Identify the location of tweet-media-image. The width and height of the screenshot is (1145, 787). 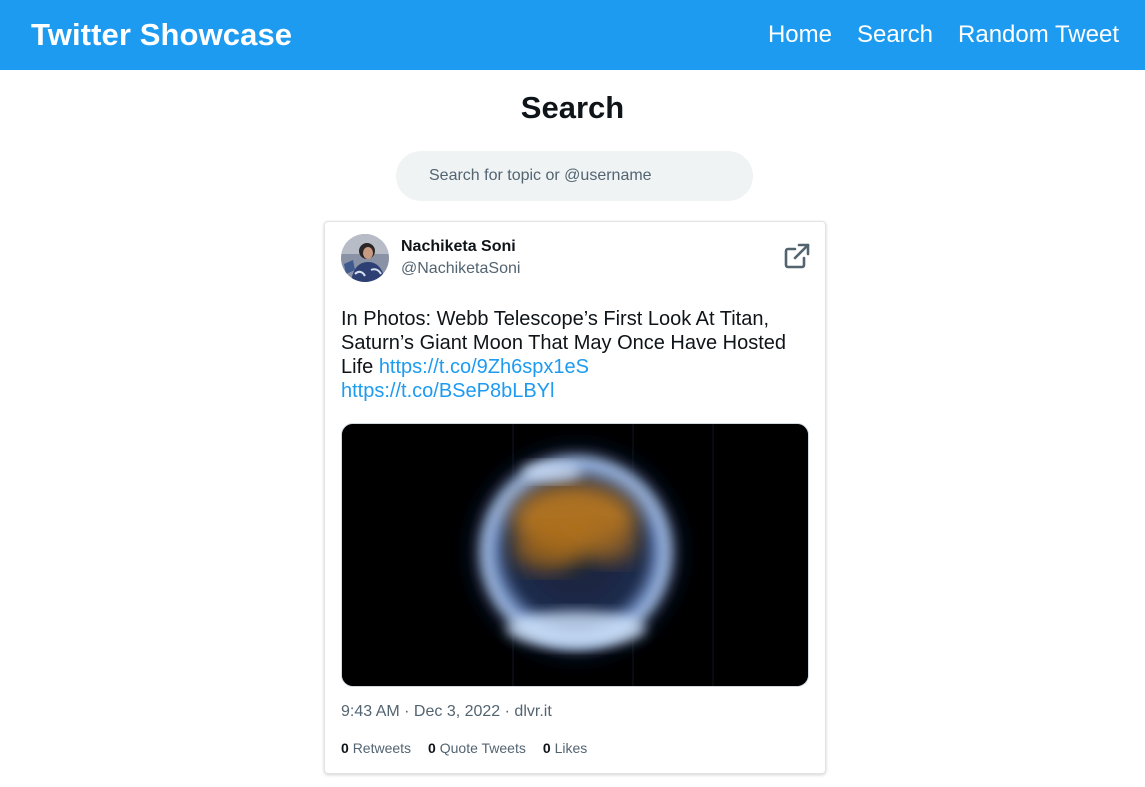
(575, 555).